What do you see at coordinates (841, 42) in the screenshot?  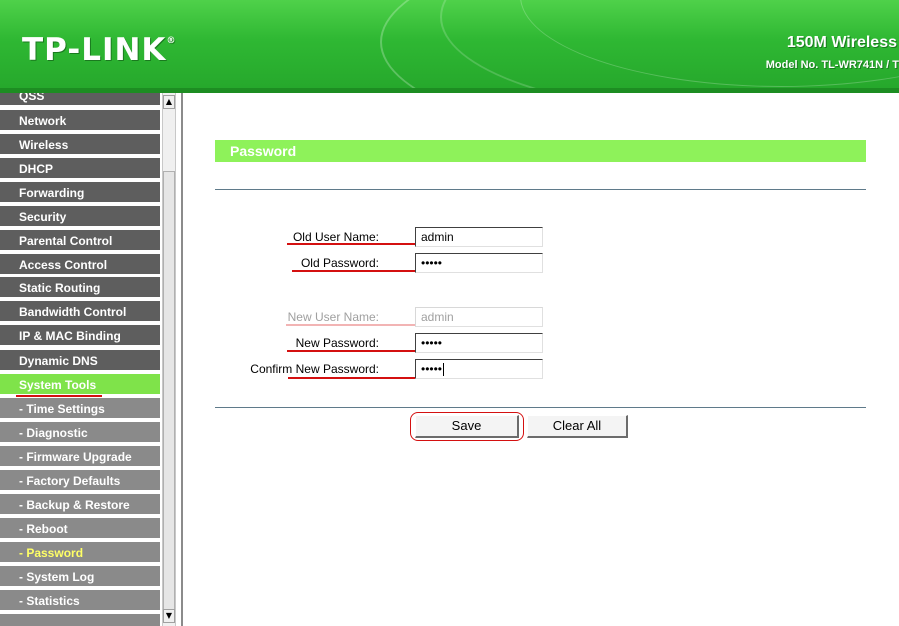 I see `product-name: 150M Wireless` at bounding box center [841, 42].